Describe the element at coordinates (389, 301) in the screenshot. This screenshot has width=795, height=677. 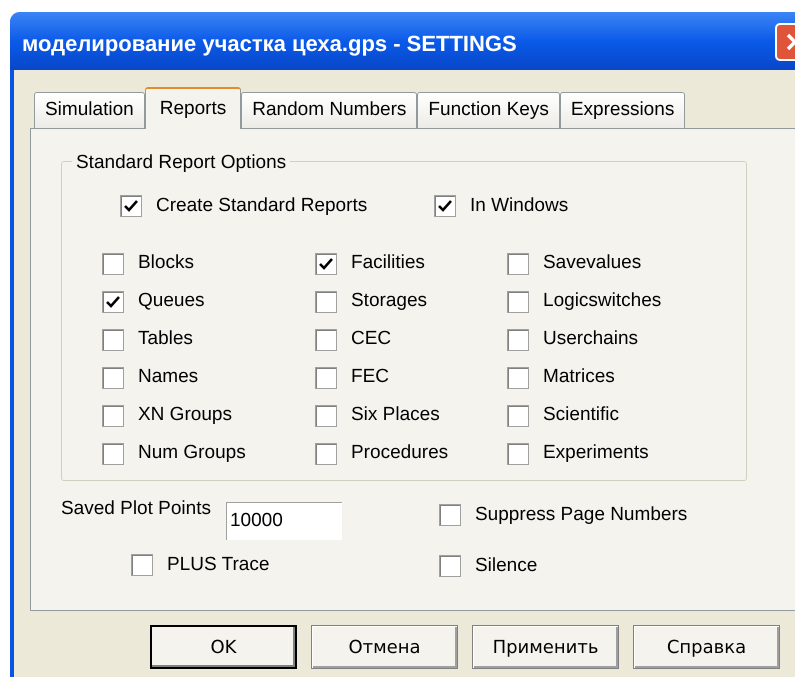
I see `checkbox-label: Storages` at that location.